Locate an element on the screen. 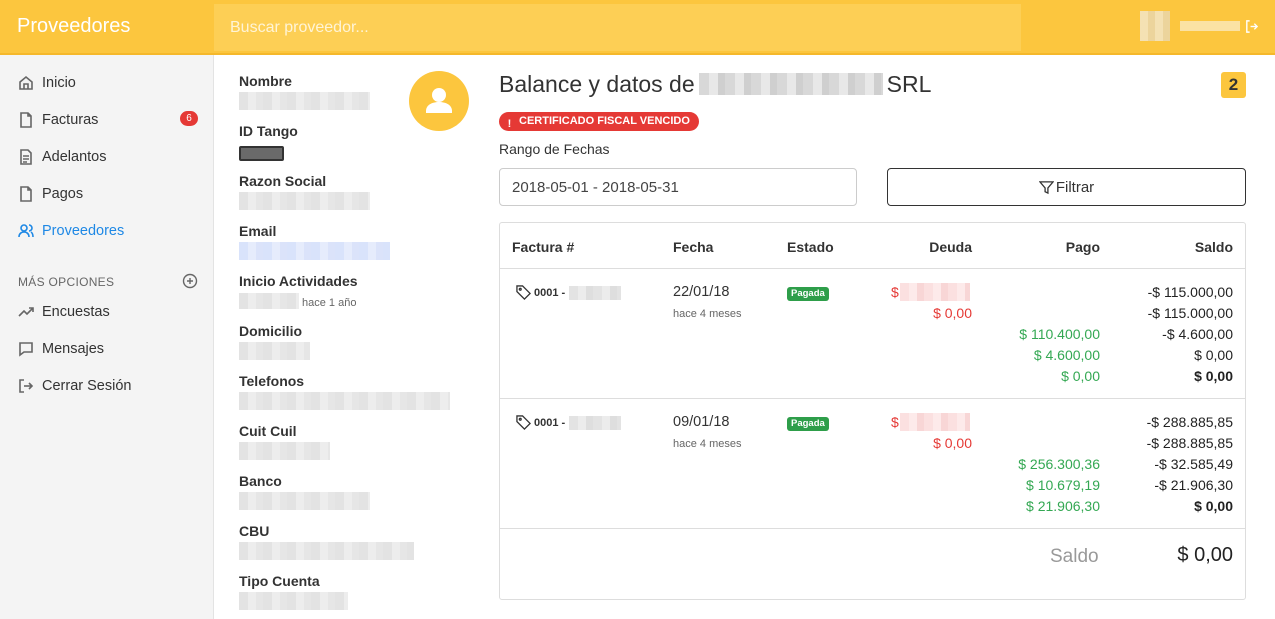 This screenshot has height=619, width=1275. sidebar-item-pagos: Pagos is located at coordinates (106, 193).